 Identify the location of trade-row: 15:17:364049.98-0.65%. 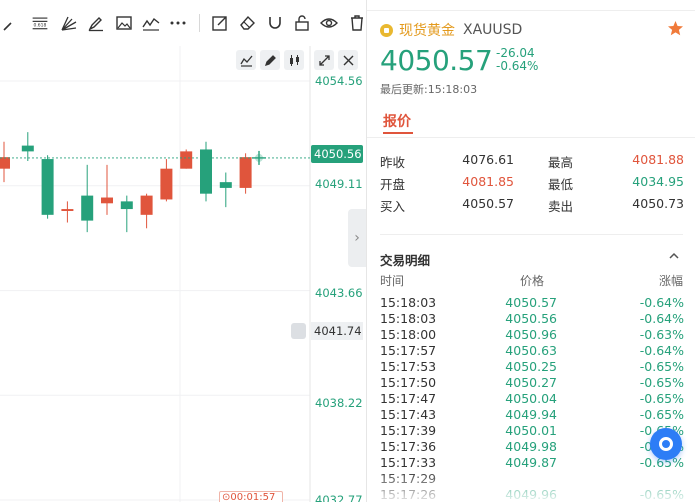
(531, 447).